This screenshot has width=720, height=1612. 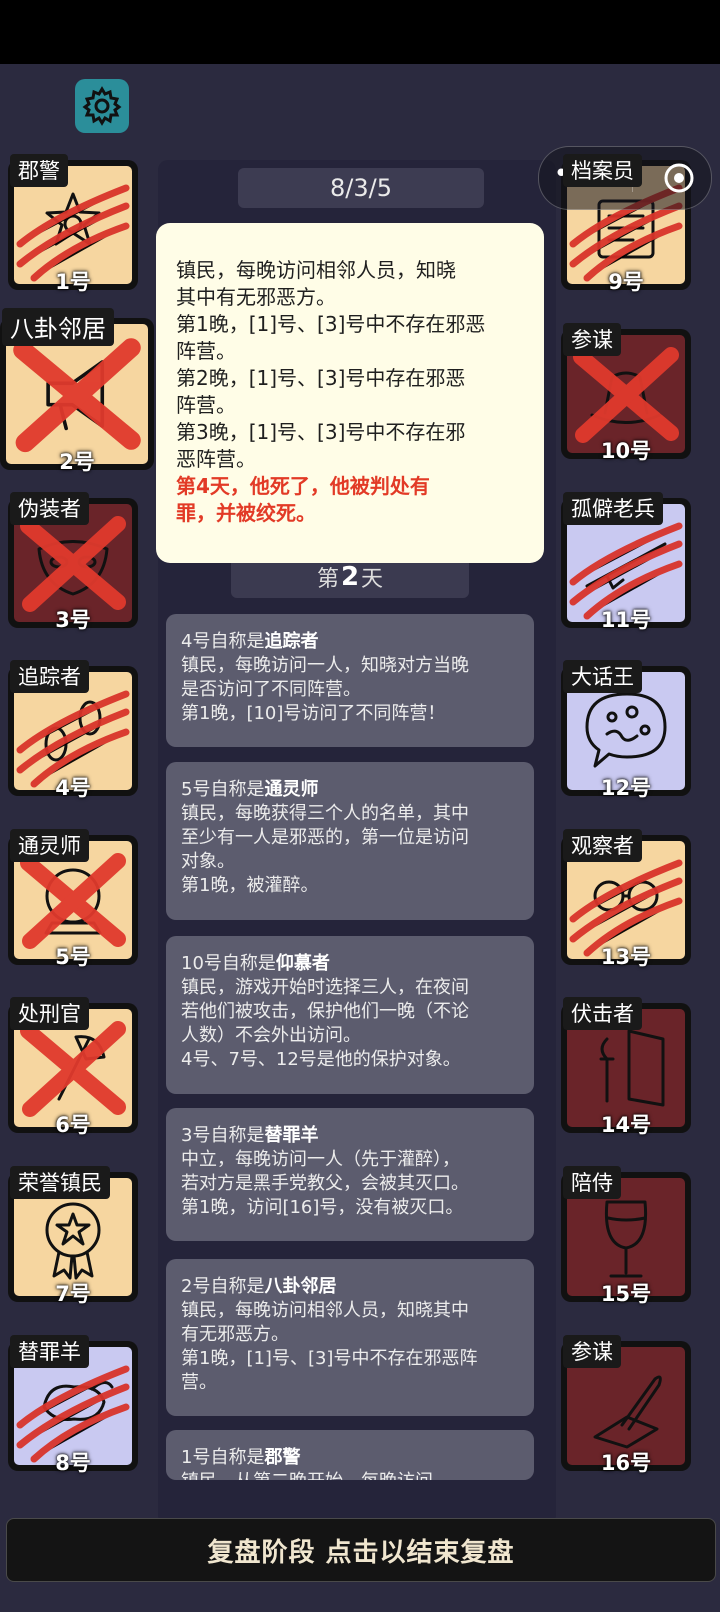 I want to click on popup-line: 第2晚，[1]号、[3]号中存在邪恶, so click(x=321, y=378).